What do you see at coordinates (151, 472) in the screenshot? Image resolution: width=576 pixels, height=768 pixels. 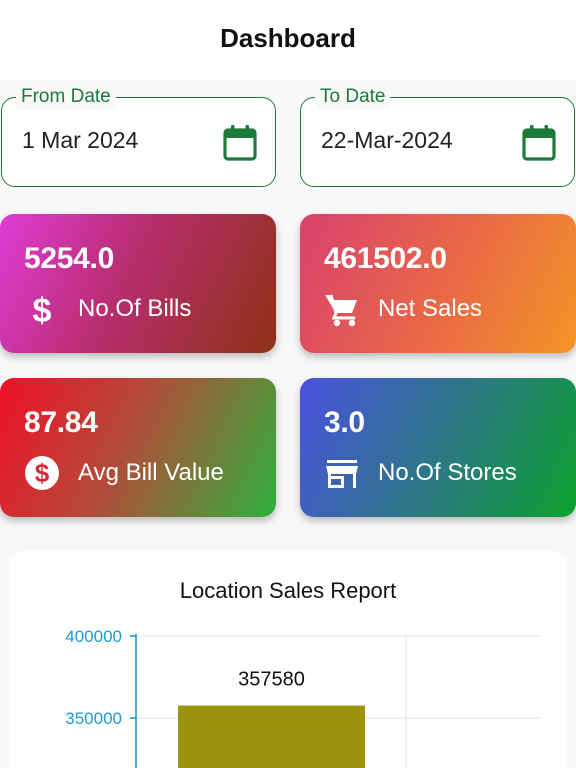 I see `avg-bill-label: Avg Bill Value` at bounding box center [151, 472].